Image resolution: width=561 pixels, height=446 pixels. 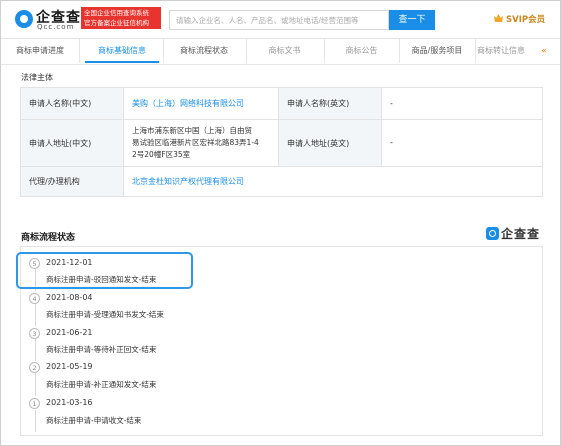 I want to click on label-applicant-address-en: 申请人地址(英文), so click(x=330, y=143).